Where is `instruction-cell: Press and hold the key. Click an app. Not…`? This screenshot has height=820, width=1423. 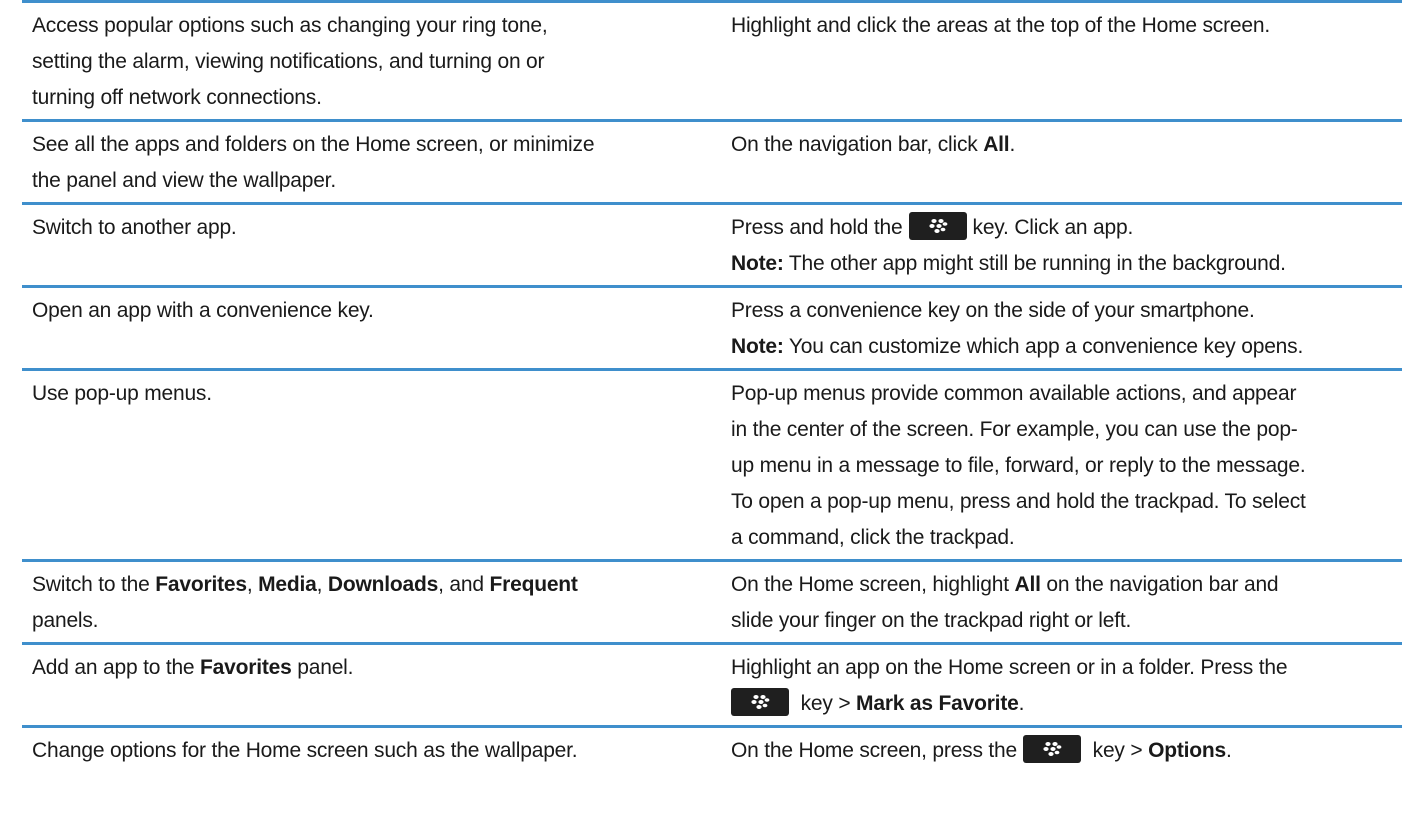 instruction-cell: Press and hold the key. Click an app. Not… is located at coordinates (1066, 245).